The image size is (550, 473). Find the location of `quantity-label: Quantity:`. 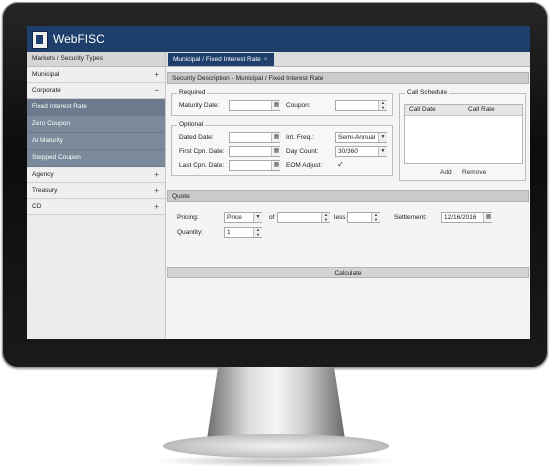

quantity-label: Quantity: is located at coordinates (190, 232).